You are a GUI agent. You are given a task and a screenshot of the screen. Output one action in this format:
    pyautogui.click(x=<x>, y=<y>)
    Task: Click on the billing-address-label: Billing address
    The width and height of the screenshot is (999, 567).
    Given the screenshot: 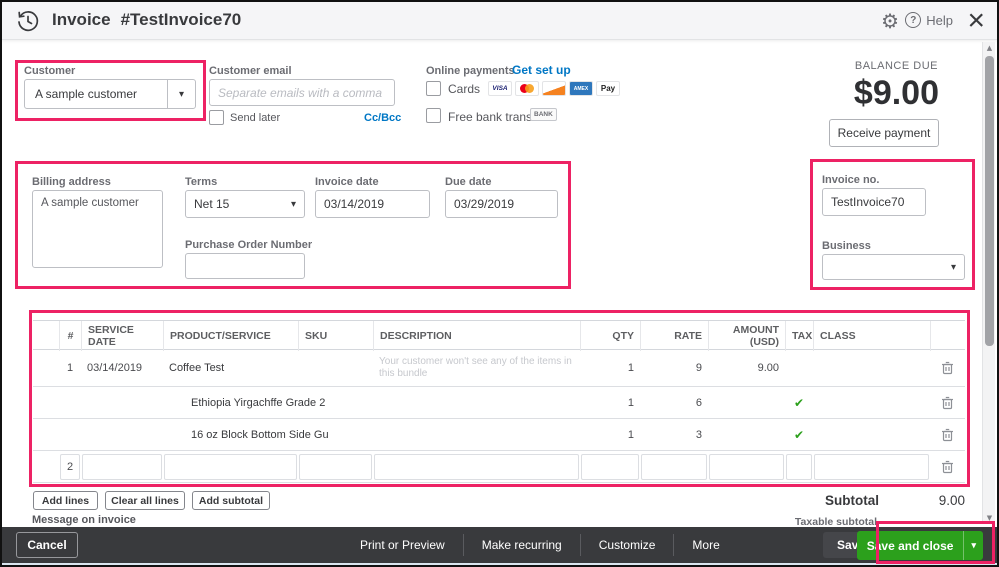 What is the action you would take?
    pyautogui.click(x=71, y=182)
    